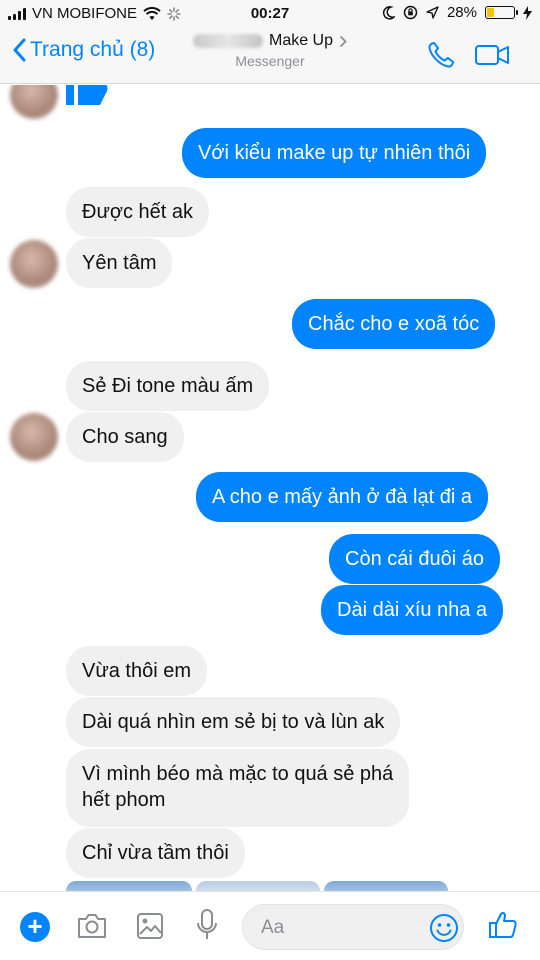 This screenshot has width=540, height=960. What do you see at coordinates (233, 722) in the screenshot?
I see `message-incoming: Dài quá nhìn em sẻ bị to và lùn ak` at bounding box center [233, 722].